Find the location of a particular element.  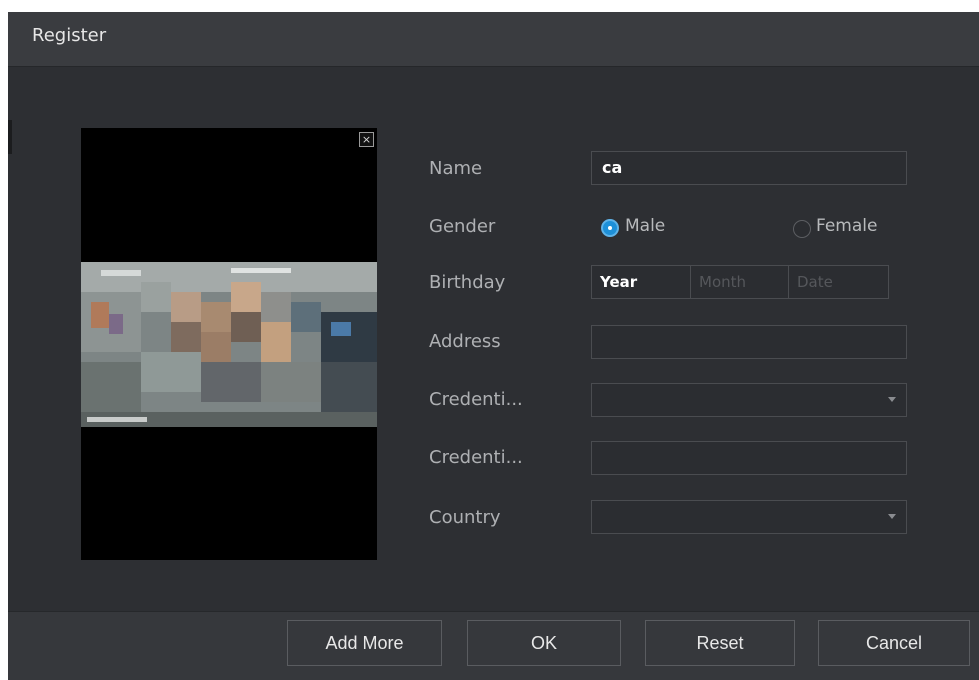

gender-label: Gender is located at coordinates (462, 226).